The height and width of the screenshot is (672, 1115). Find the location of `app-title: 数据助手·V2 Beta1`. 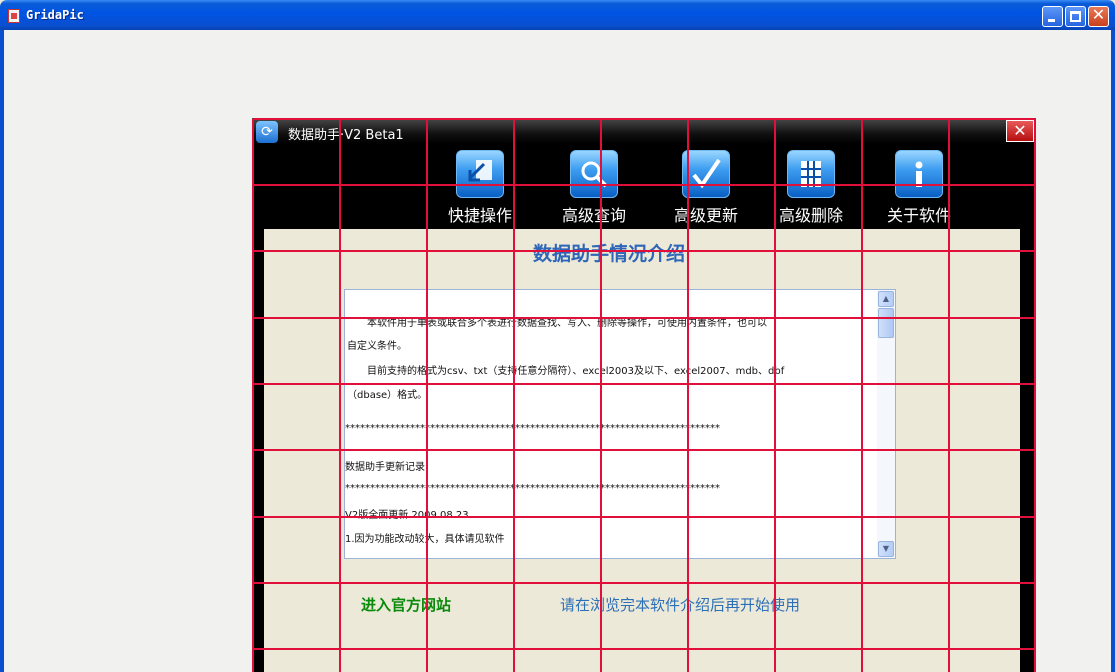

app-title: 数据助手·V2 Beta1 is located at coordinates (346, 135).